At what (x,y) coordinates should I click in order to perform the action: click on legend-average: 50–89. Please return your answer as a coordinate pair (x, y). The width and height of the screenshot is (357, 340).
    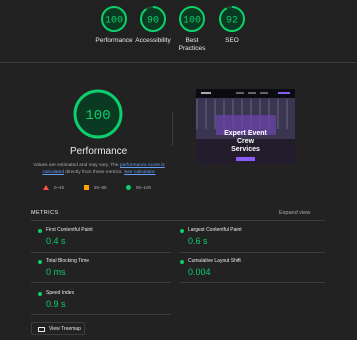
    Looking at the image, I should click on (95, 187).